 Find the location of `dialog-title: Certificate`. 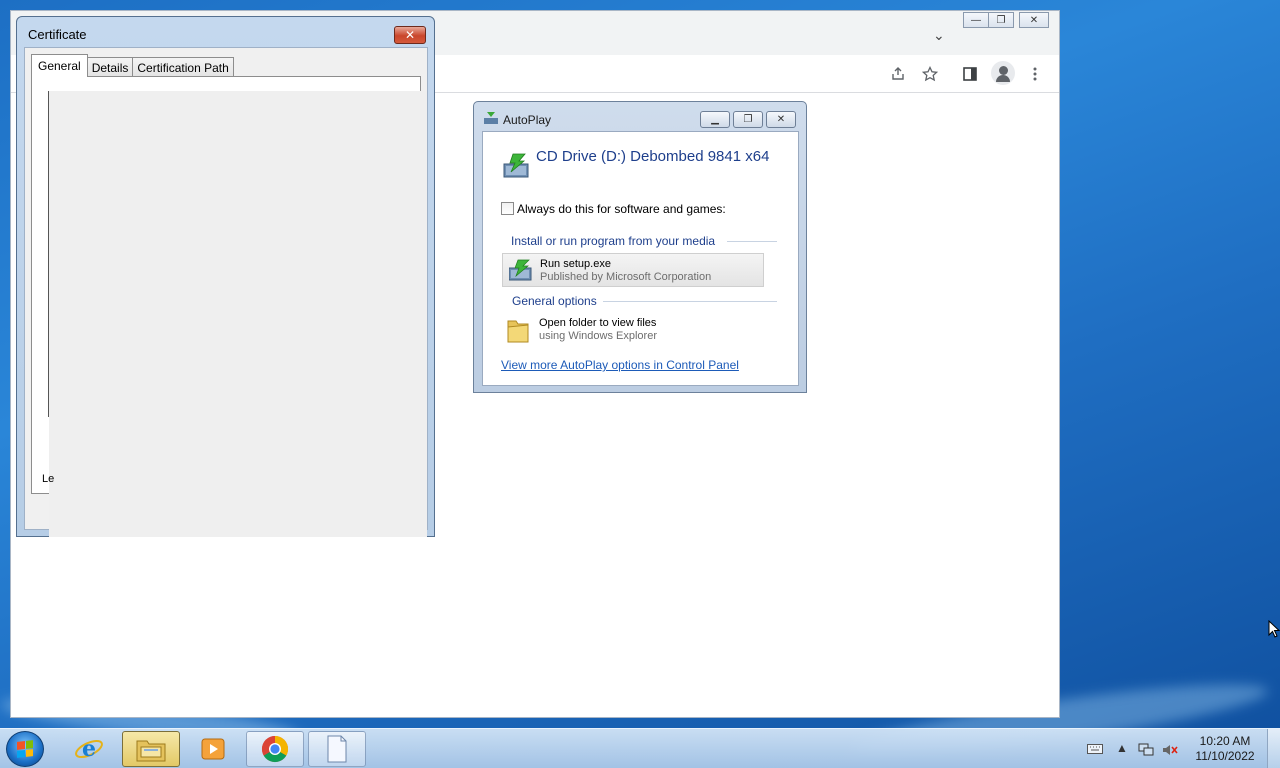

dialog-title: Certificate is located at coordinates (57, 34).